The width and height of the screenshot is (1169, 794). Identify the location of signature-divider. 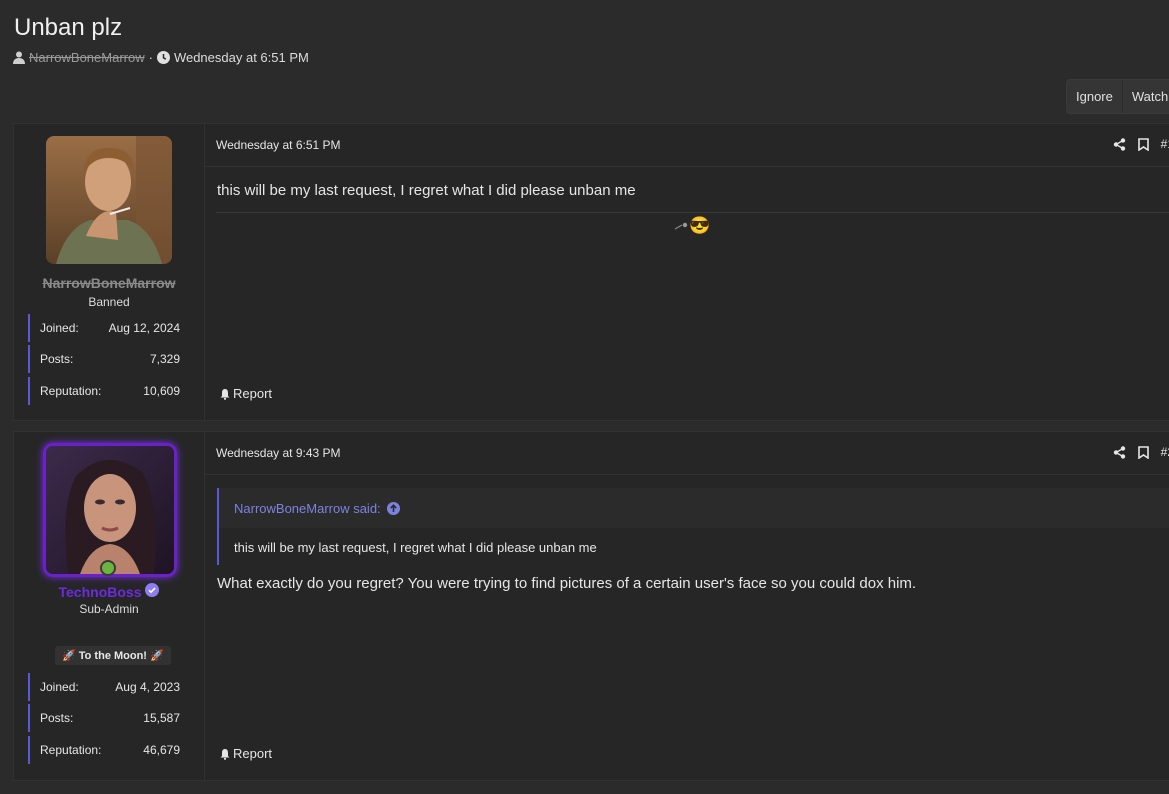
(692, 212).